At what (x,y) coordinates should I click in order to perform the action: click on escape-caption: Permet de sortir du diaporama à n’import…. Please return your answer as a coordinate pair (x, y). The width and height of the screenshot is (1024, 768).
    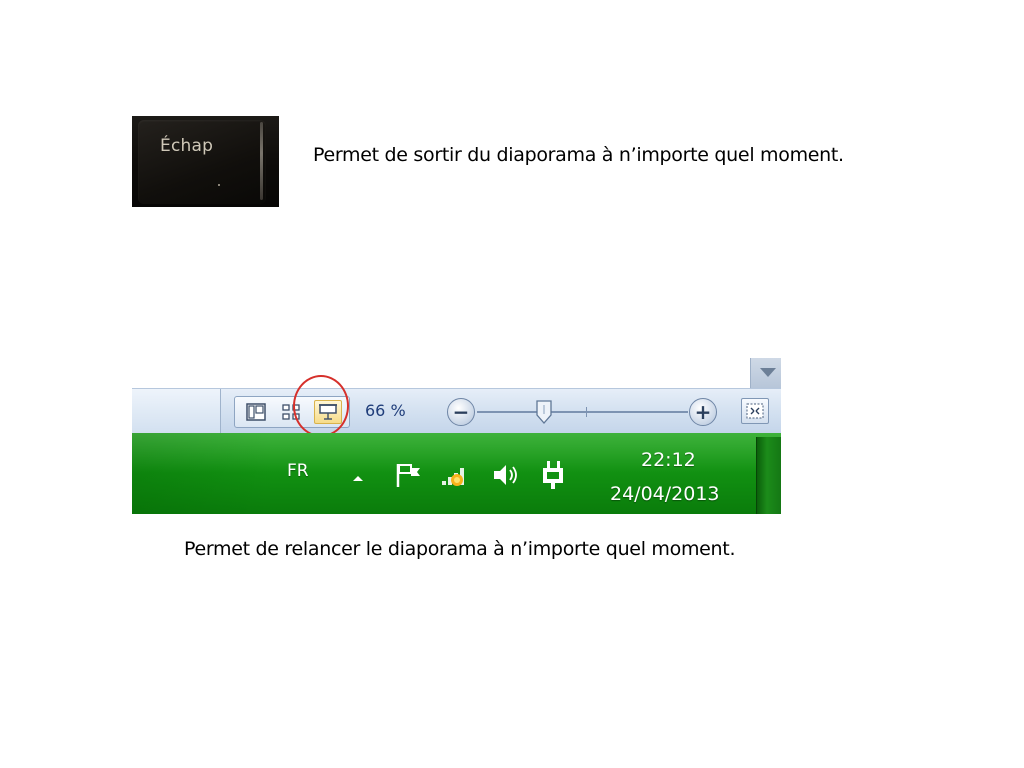
    Looking at the image, I should click on (578, 155).